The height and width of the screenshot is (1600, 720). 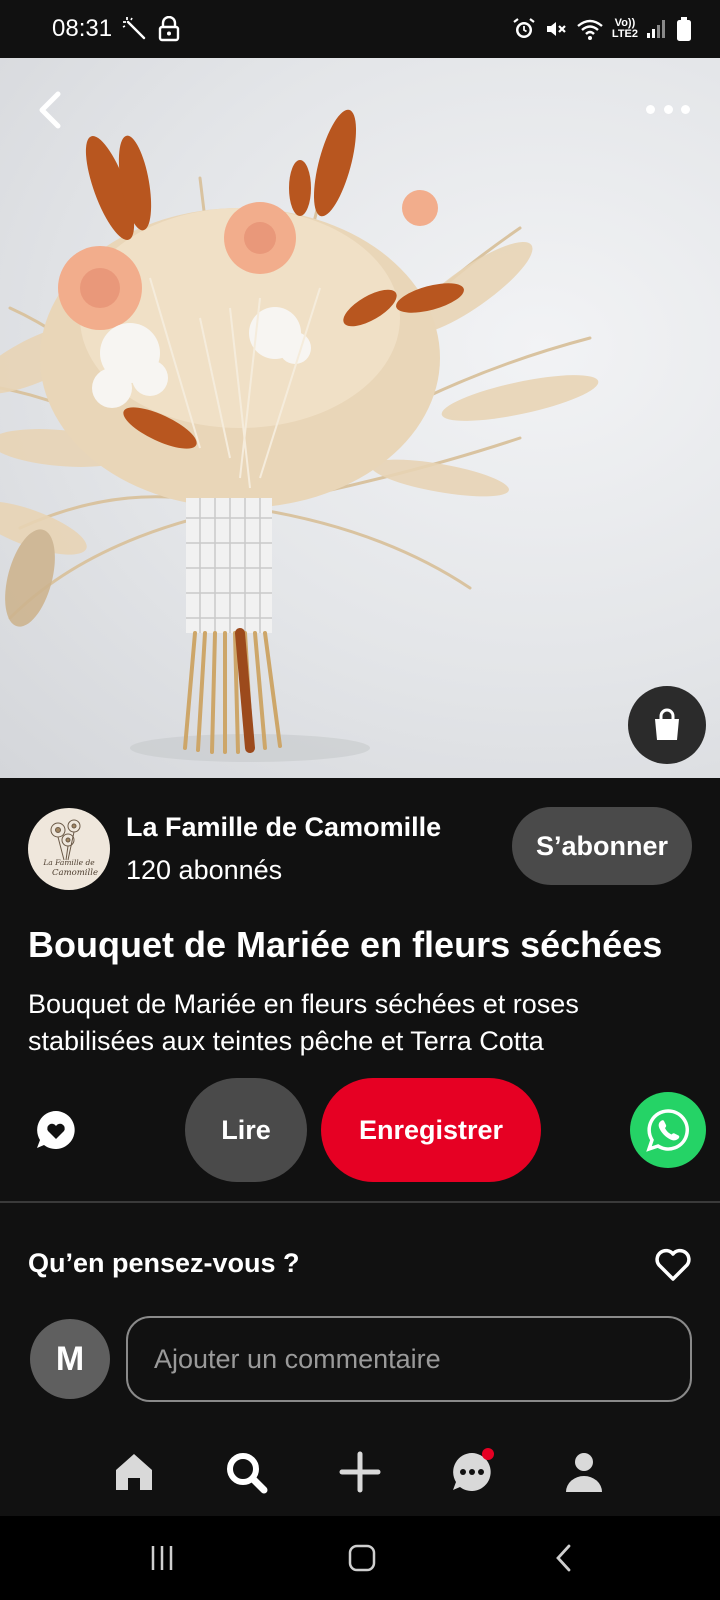 What do you see at coordinates (590, 29) in the screenshot?
I see `wifi-icon` at bounding box center [590, 29].